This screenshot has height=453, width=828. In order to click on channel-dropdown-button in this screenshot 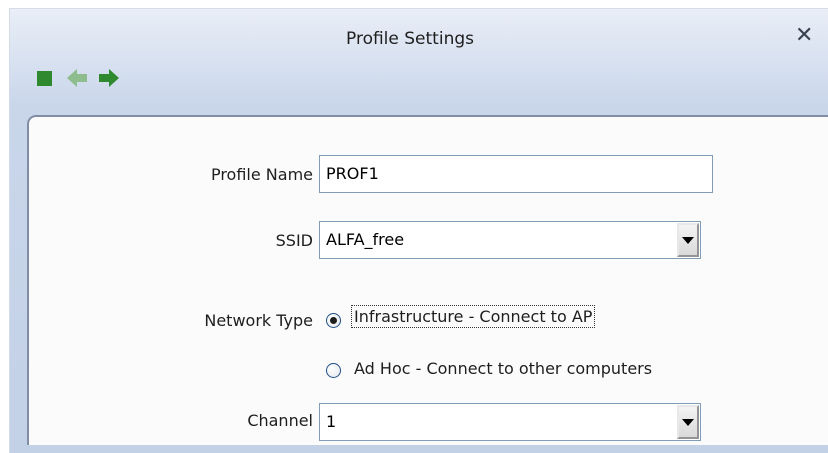, I will do `click(688, 422)`.